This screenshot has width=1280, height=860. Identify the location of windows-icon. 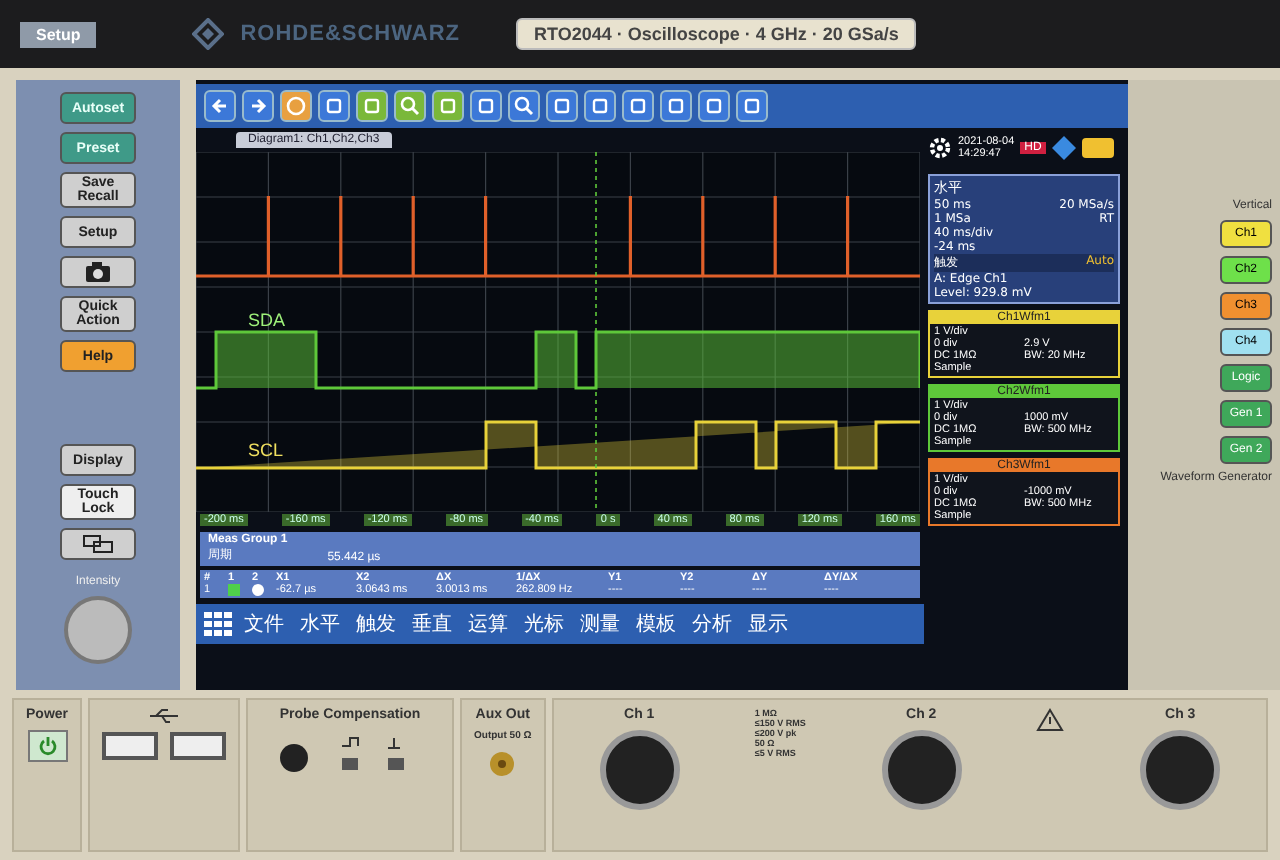
(98, 544).